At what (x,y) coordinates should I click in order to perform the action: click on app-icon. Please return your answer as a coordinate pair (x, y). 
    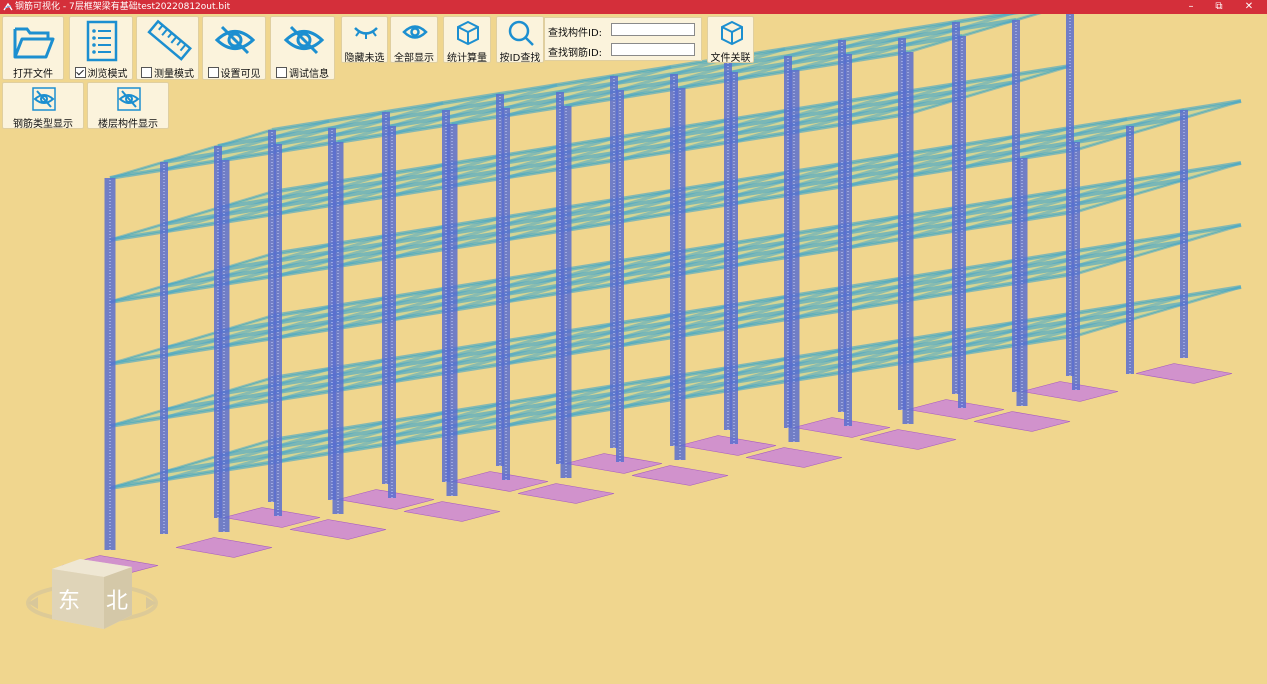
    Looking at the image, I should click on (8, 6).